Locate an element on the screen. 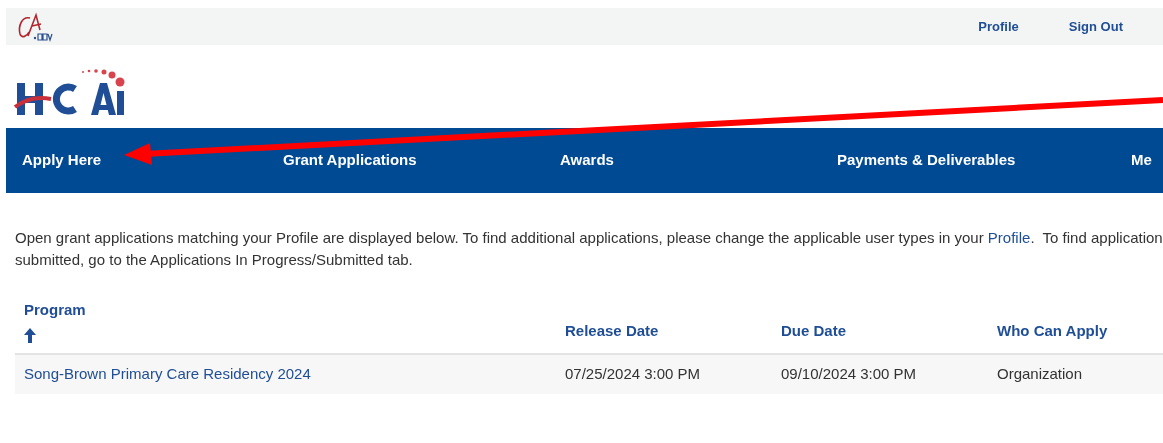  column-header: Who Can Apply is located at coordinates (1080, 331).